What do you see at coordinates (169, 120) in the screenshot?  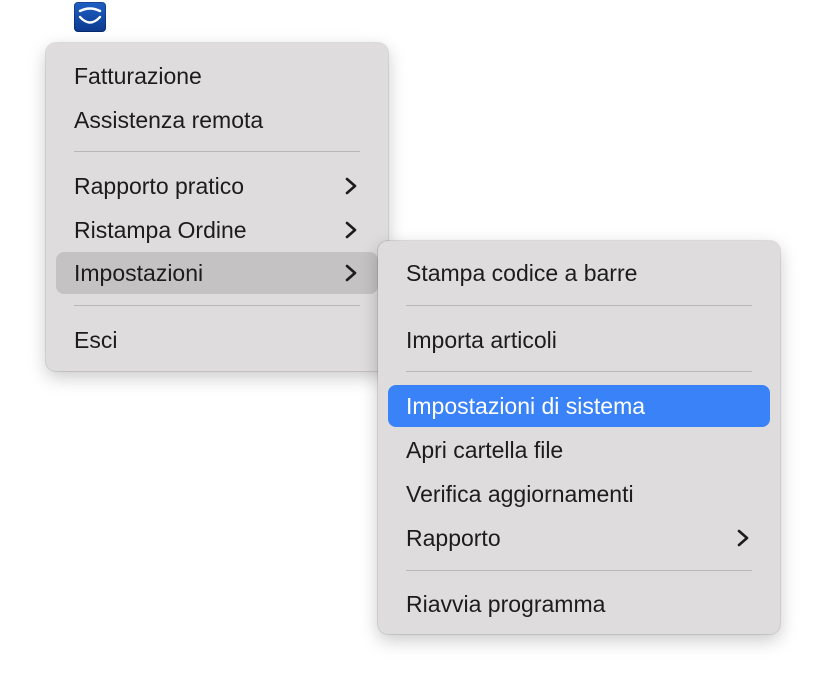 I see `menu-item-label: Assistenza remota` at bounding box center [169, 120].